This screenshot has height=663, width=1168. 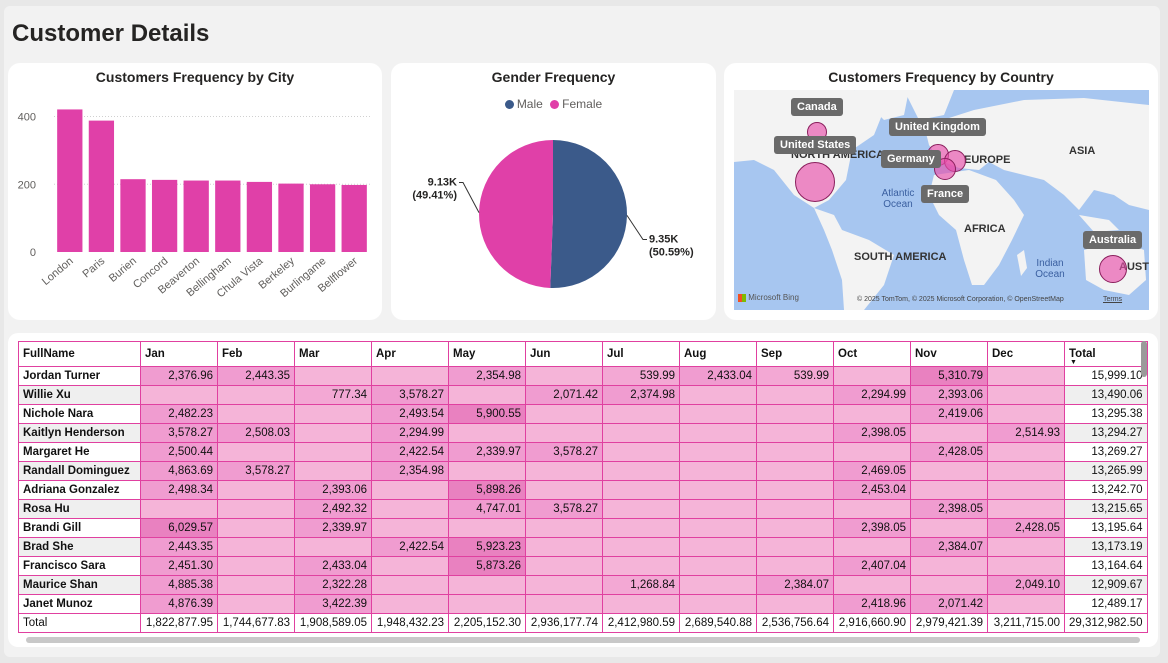 I want to click on pie-slice-female, so click(x=515, y=214).